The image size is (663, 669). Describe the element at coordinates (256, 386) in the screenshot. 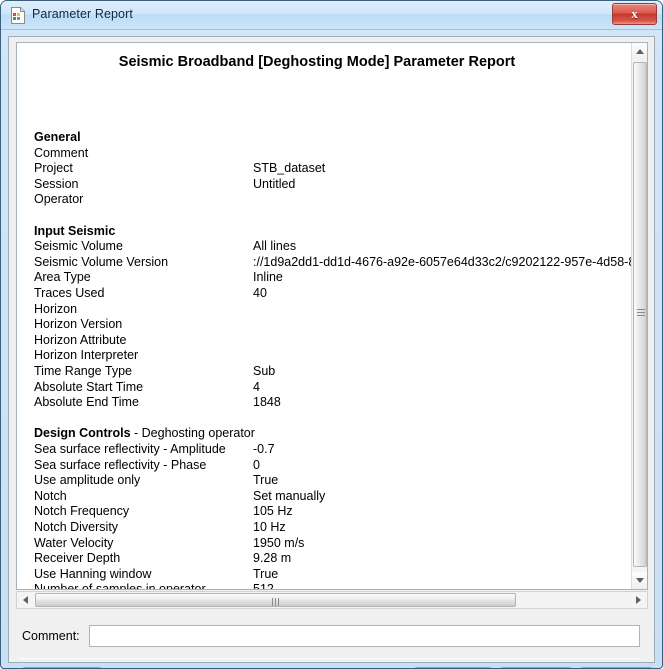

I see `parameter-value: 4` at that location.